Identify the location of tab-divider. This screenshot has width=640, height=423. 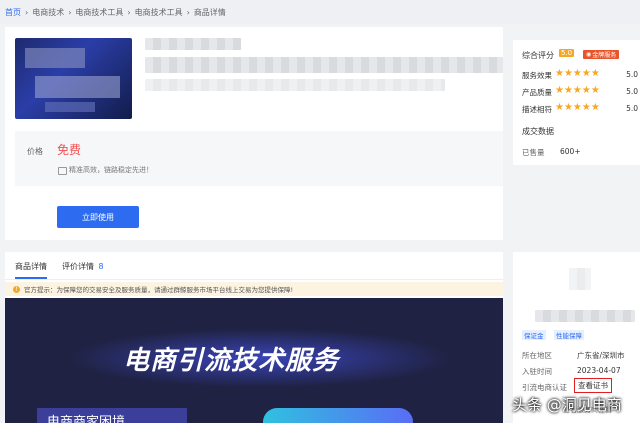
(254, 279).